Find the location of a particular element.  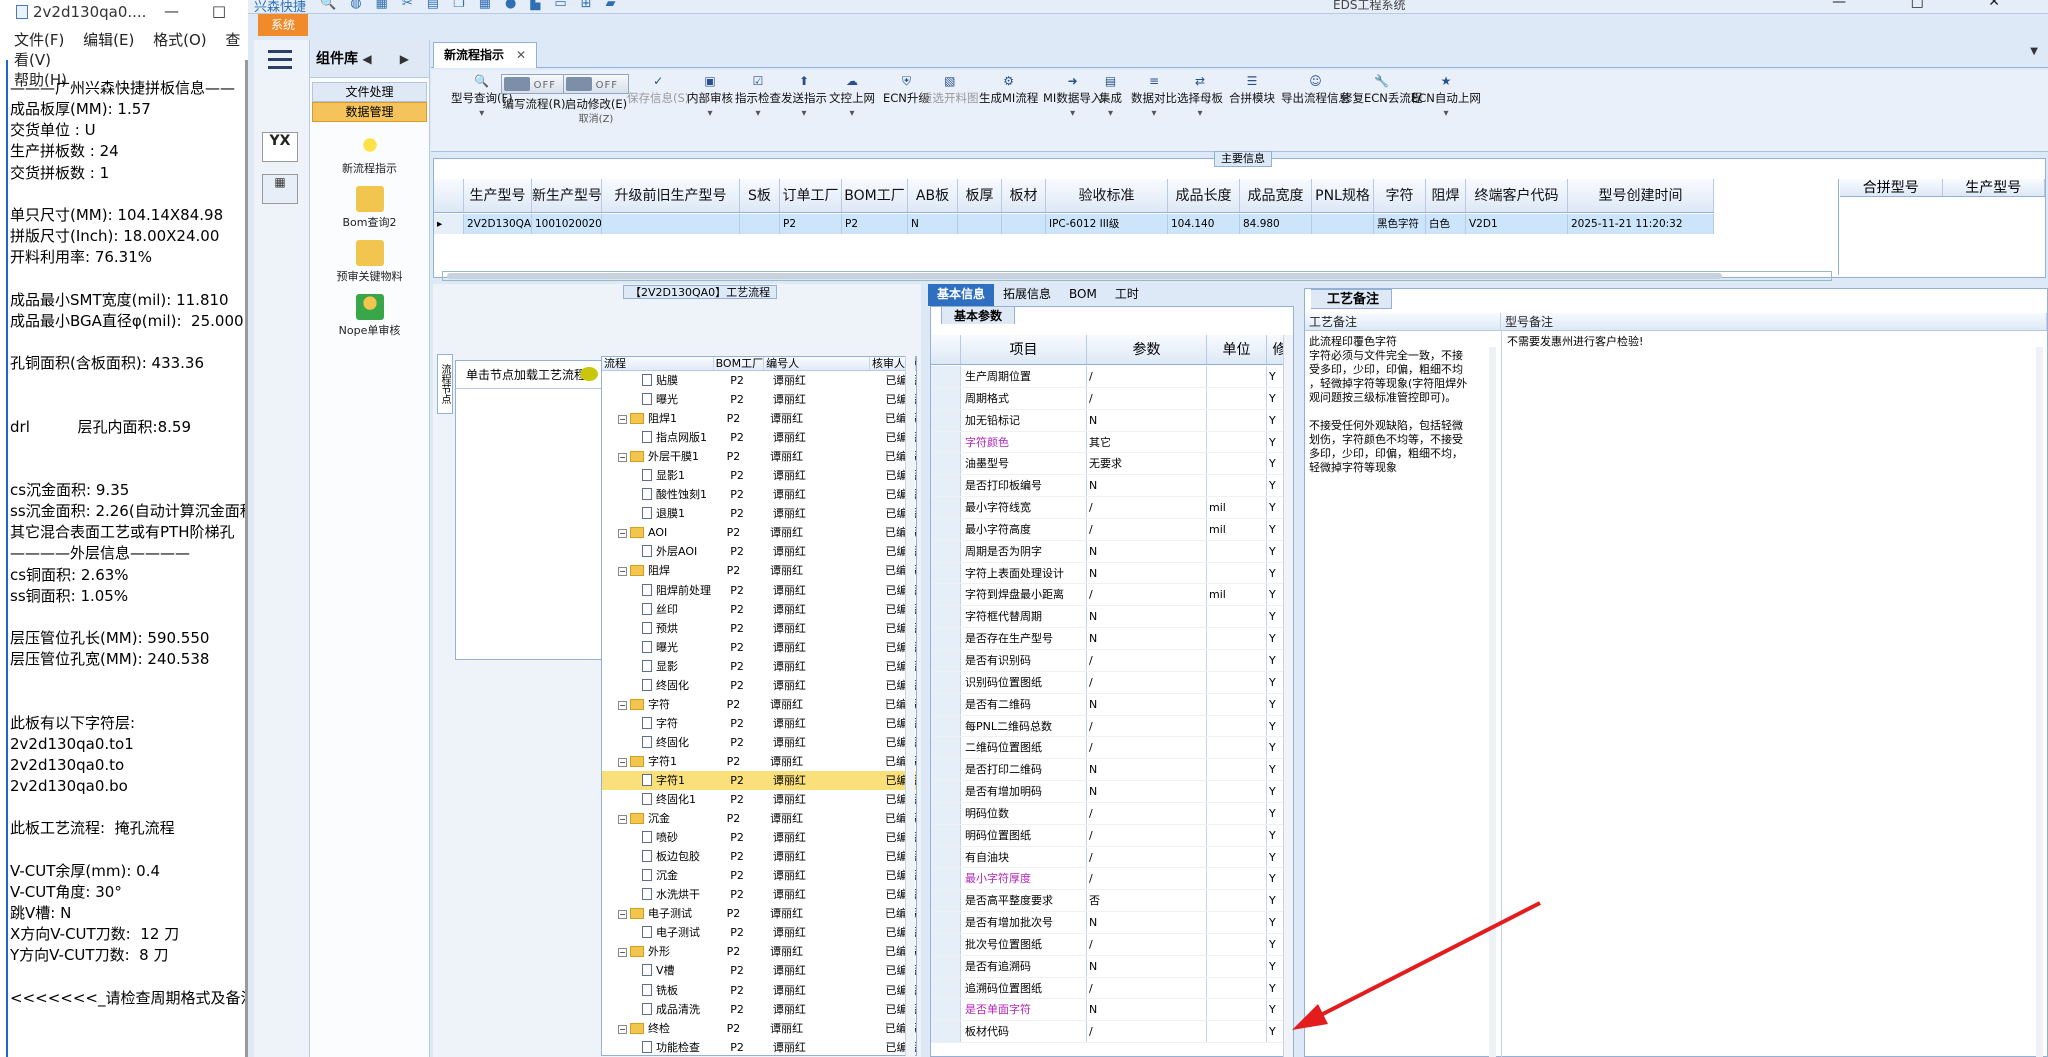

table-row: 字符到焊盘最小距离 / mil Y is located at coordinates (1112, 595).